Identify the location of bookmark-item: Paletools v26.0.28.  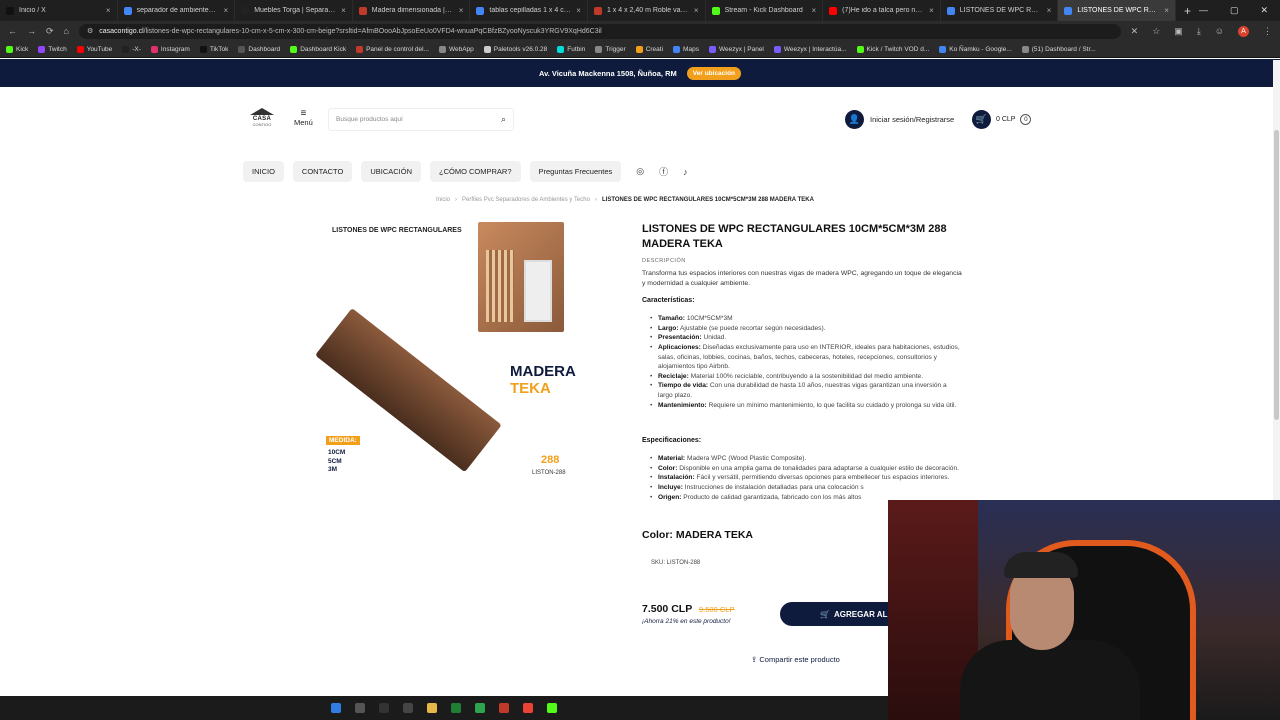
(515, 49).